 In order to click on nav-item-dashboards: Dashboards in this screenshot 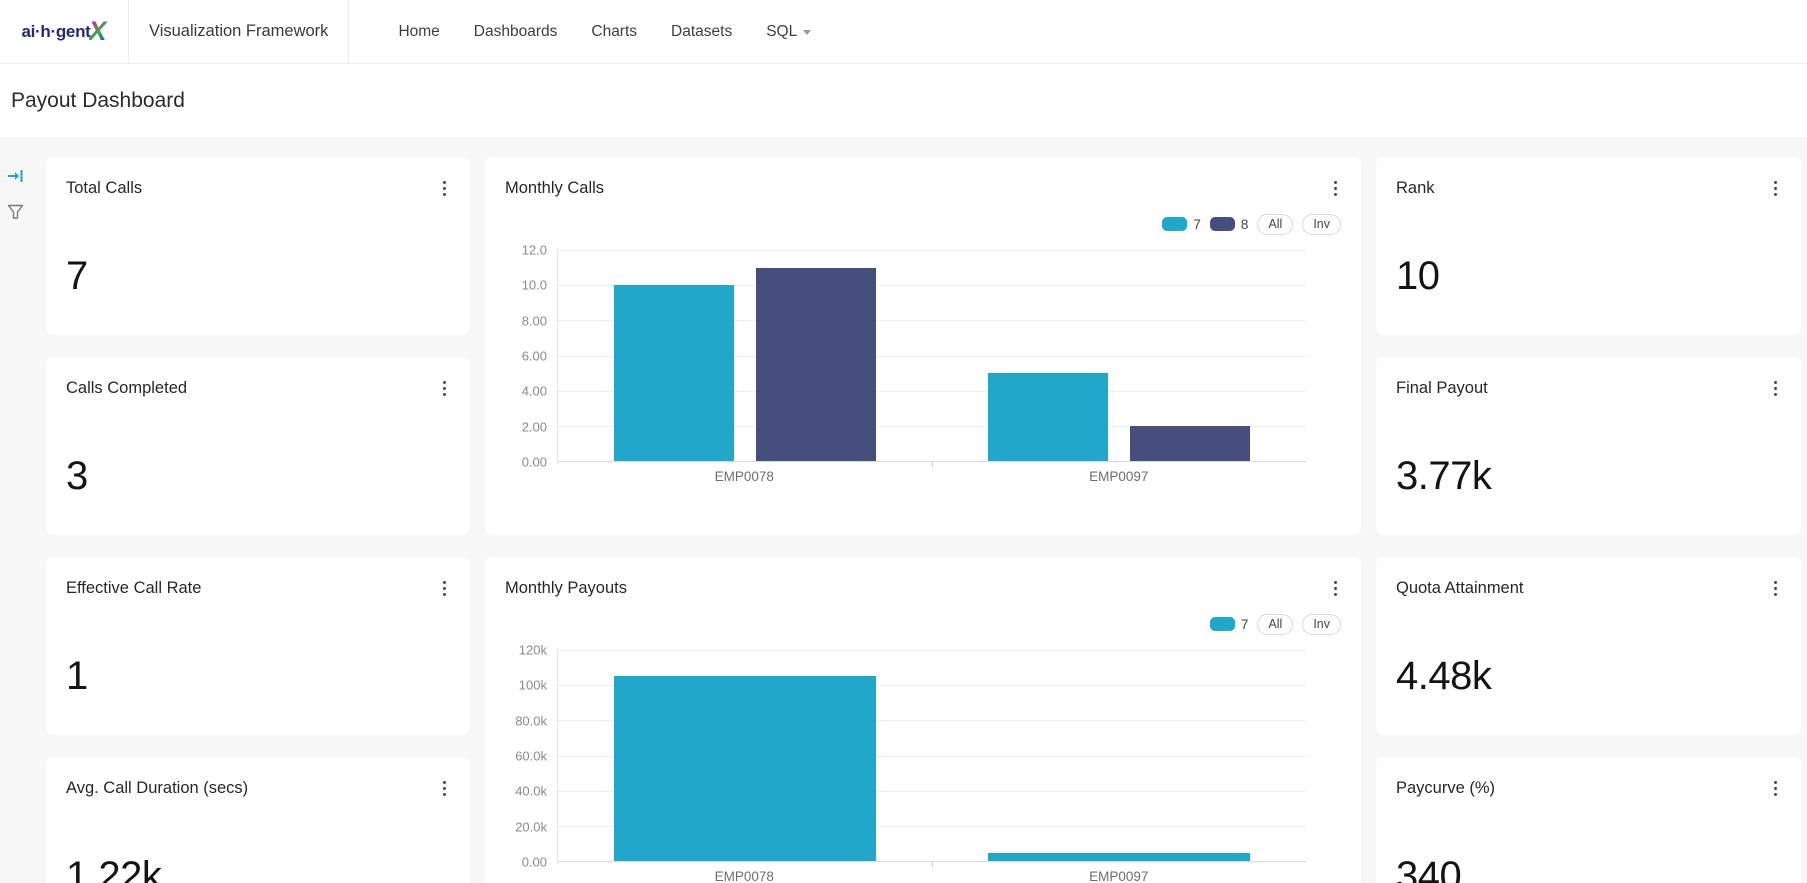, I will do `click(516, 32)`.